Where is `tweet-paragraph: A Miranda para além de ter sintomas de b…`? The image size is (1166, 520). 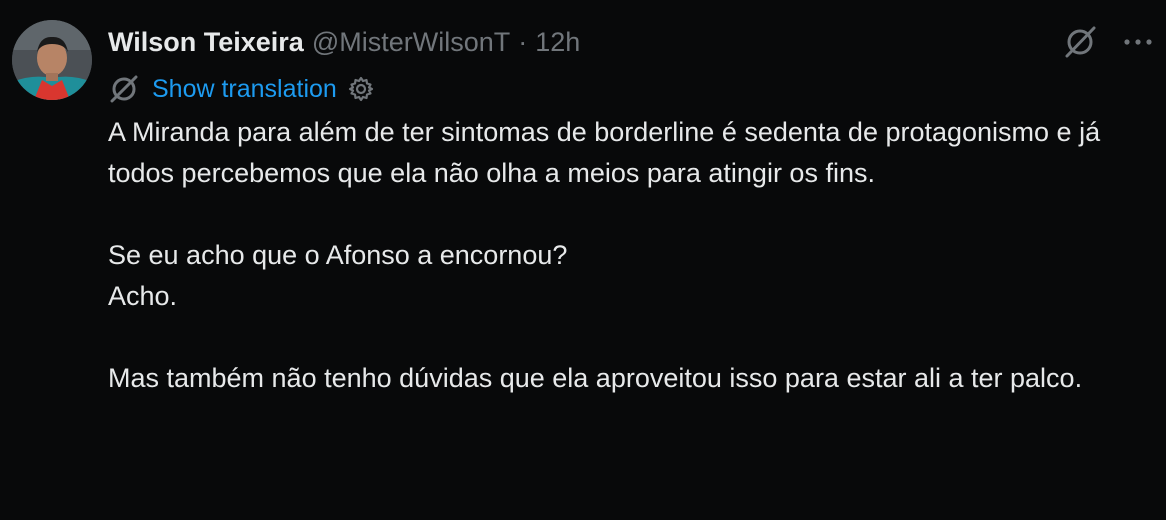
tweet-paragraph: A Miranda para além de ter sintomas de b… is located at coordinates (608, 152).